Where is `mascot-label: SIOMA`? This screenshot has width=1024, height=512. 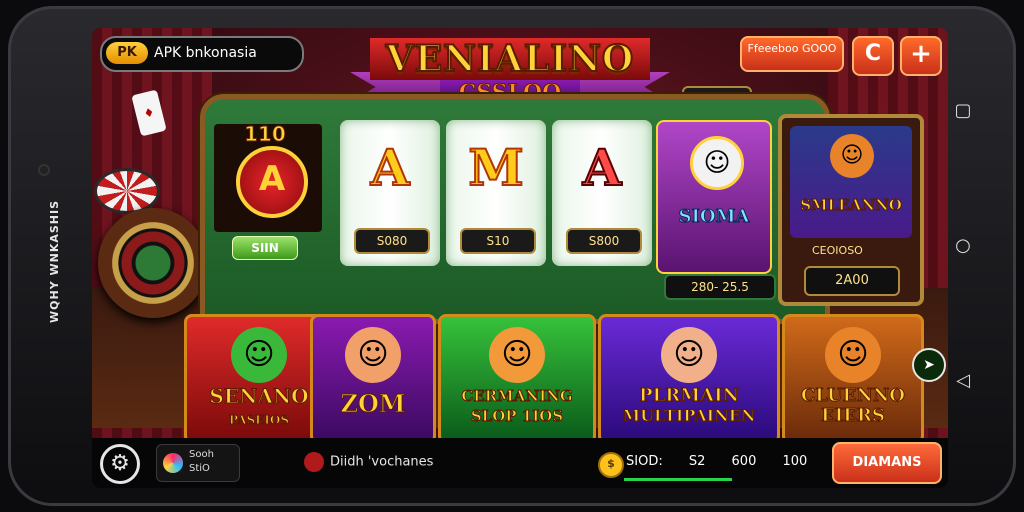 mascot-label: SIOMA is located at coordinates (714, 217).